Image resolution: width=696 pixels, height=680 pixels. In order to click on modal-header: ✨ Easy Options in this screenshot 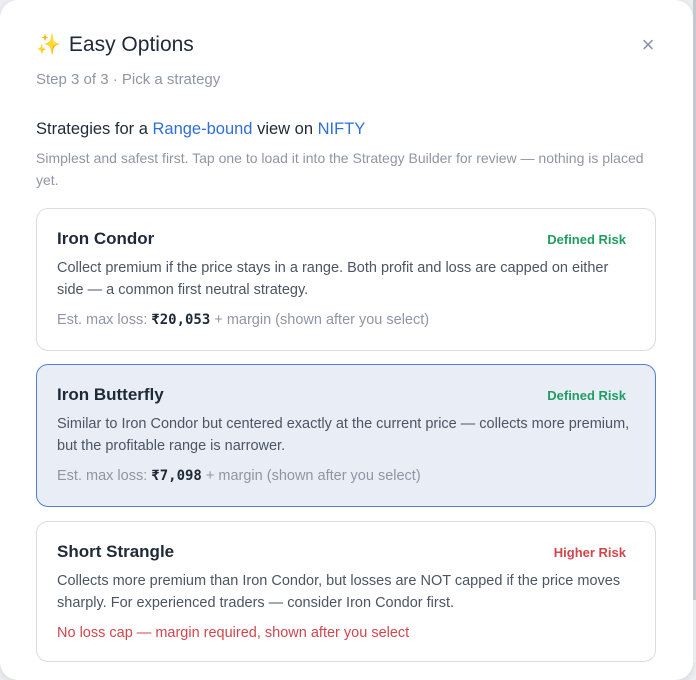, I will do `click(115, 45)`.